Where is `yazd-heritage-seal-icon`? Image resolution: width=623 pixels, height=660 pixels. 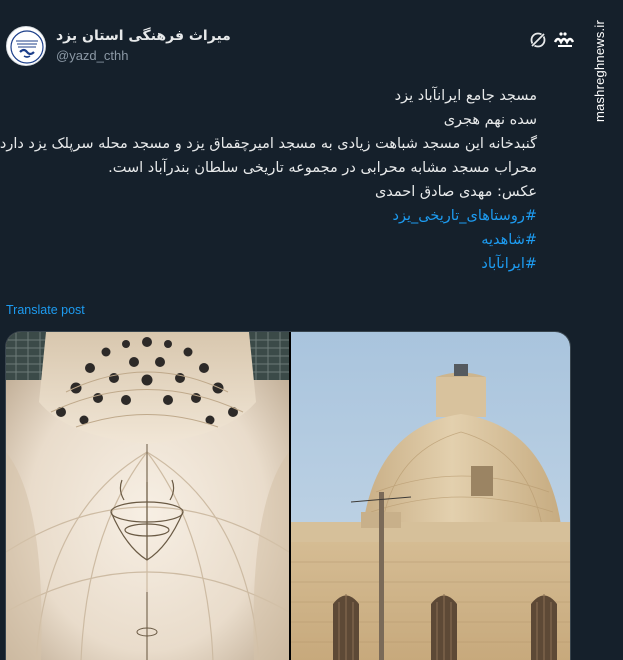 yazd-heritage-seal-icon is located at coordinates (26, 46).